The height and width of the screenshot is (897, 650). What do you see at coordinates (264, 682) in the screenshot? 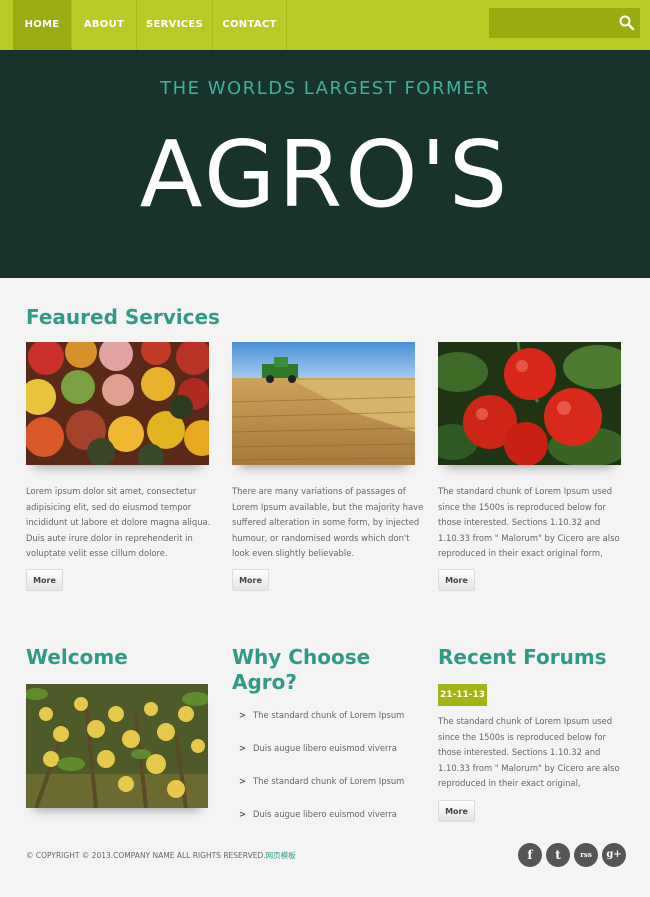
I see `why-choose-heading-line2: Agro?` at bounding box center [264, 682].